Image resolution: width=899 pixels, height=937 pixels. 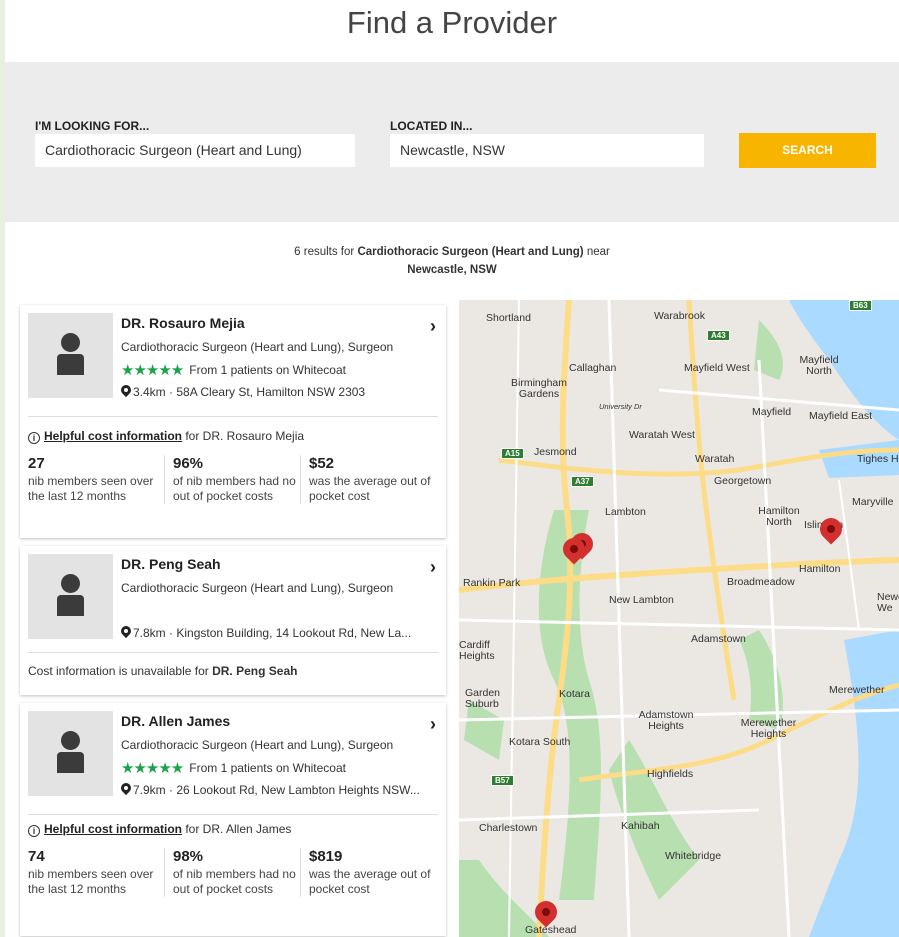 I want to click on unavailable-text: Cost information is unavailable for, so click(x=120, y=671).